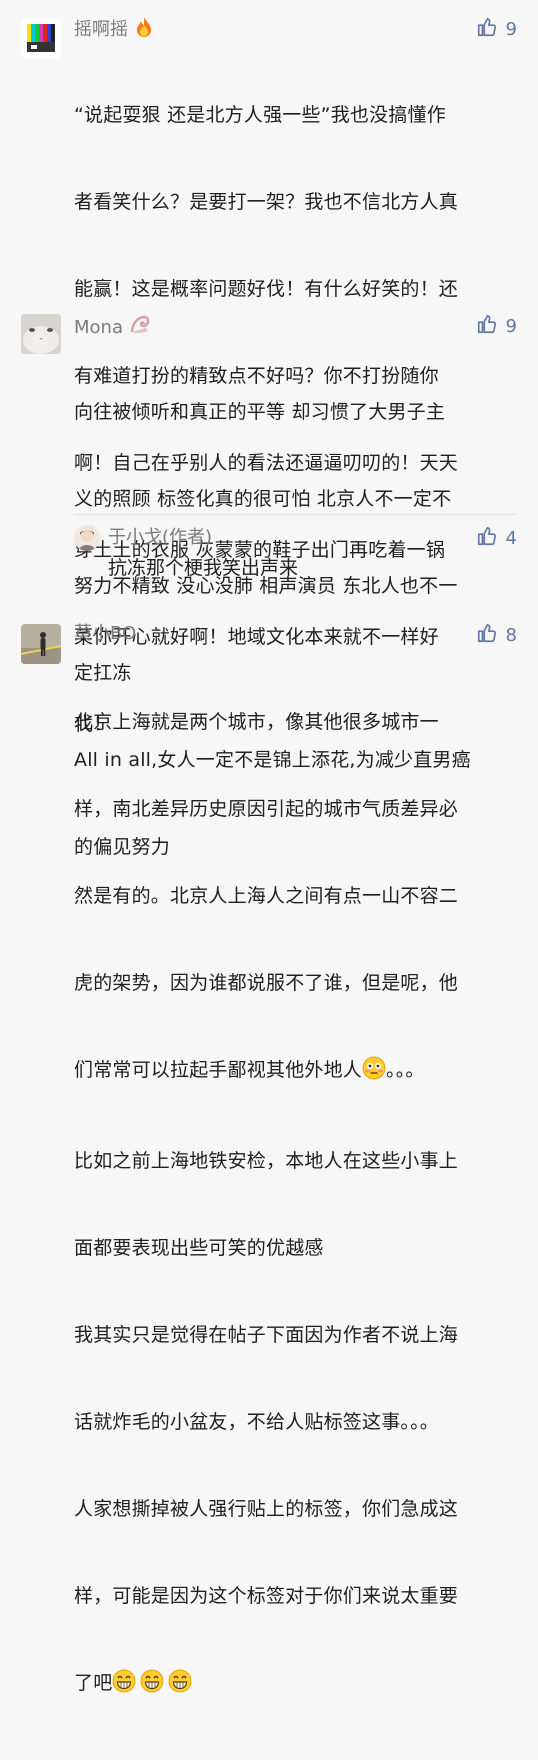 Image resolution: width=538 pixels, height=1760 pixels. I want to click on comment-line: 人家想撕掉被人强行贴上的标签，你们急成这, so click(266, 1509).